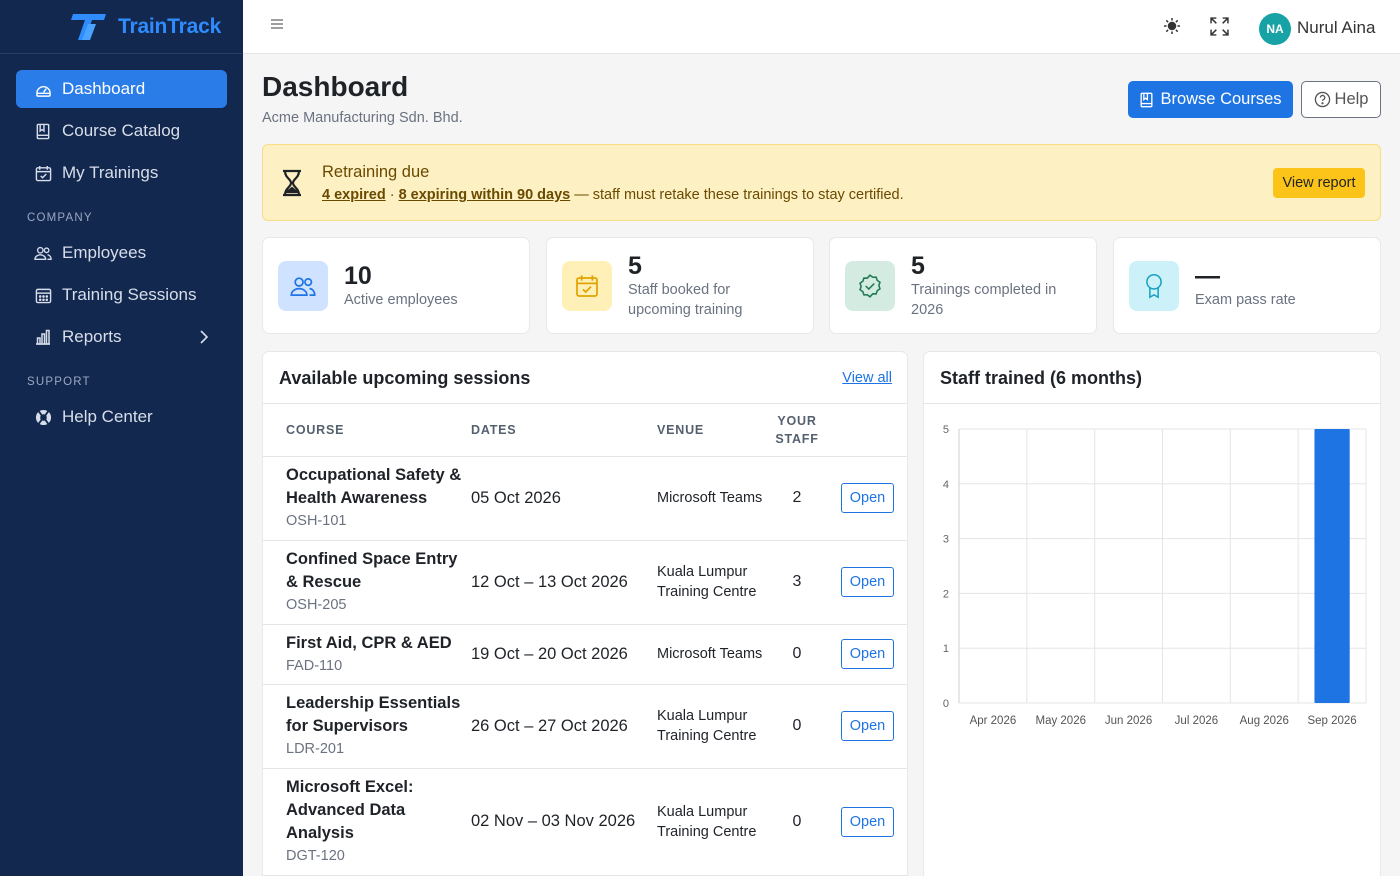 This screenshot has height=876, width=1400. Describe the element at coordinates (564, 582) in the screenshot. I see `session-dates: 12 Oct – 13 Oct 2026` at that location.